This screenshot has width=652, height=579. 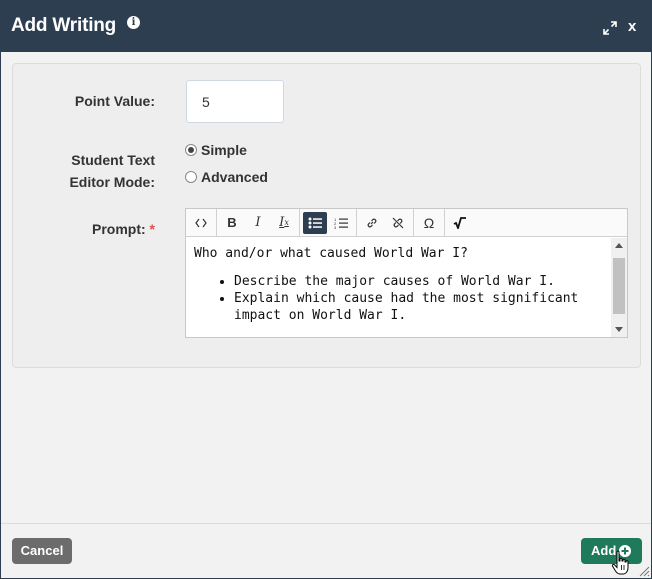 I want to click on point-value-input, so click(x=235, y=101).